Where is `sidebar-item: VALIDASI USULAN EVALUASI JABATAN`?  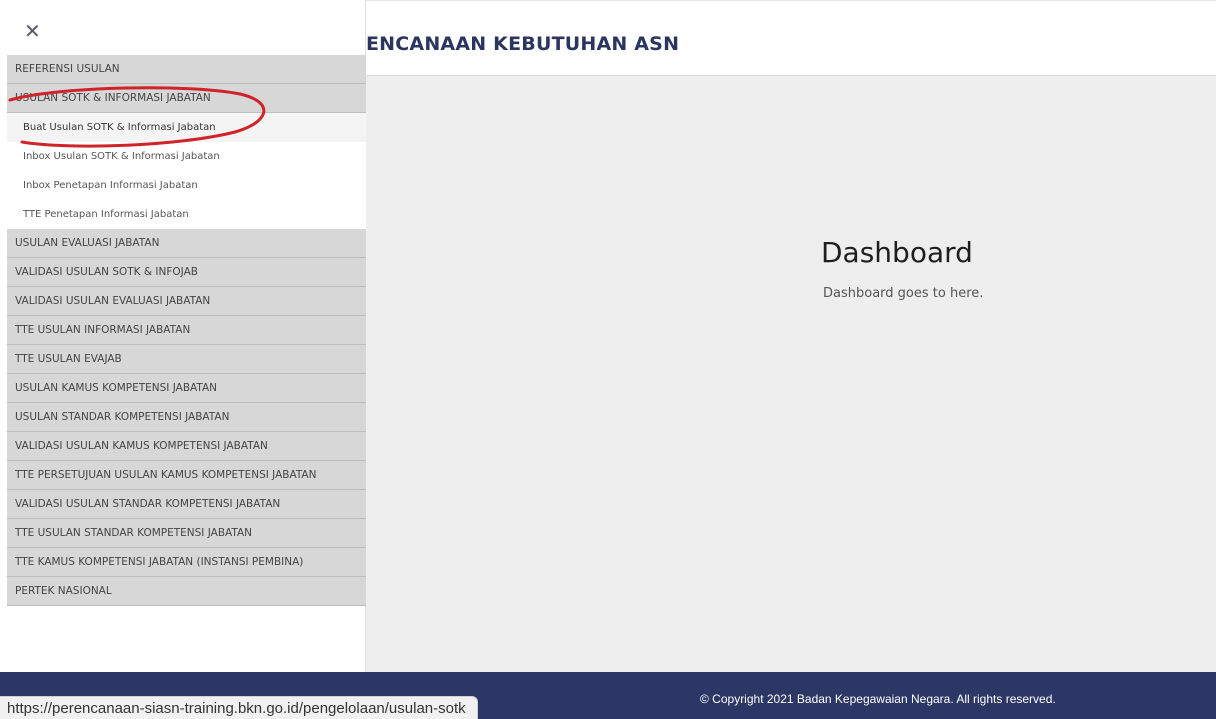 sidebar-item: VALIDASI USULAN EVALUASI JABATAN is located at coordinates (186, 301).